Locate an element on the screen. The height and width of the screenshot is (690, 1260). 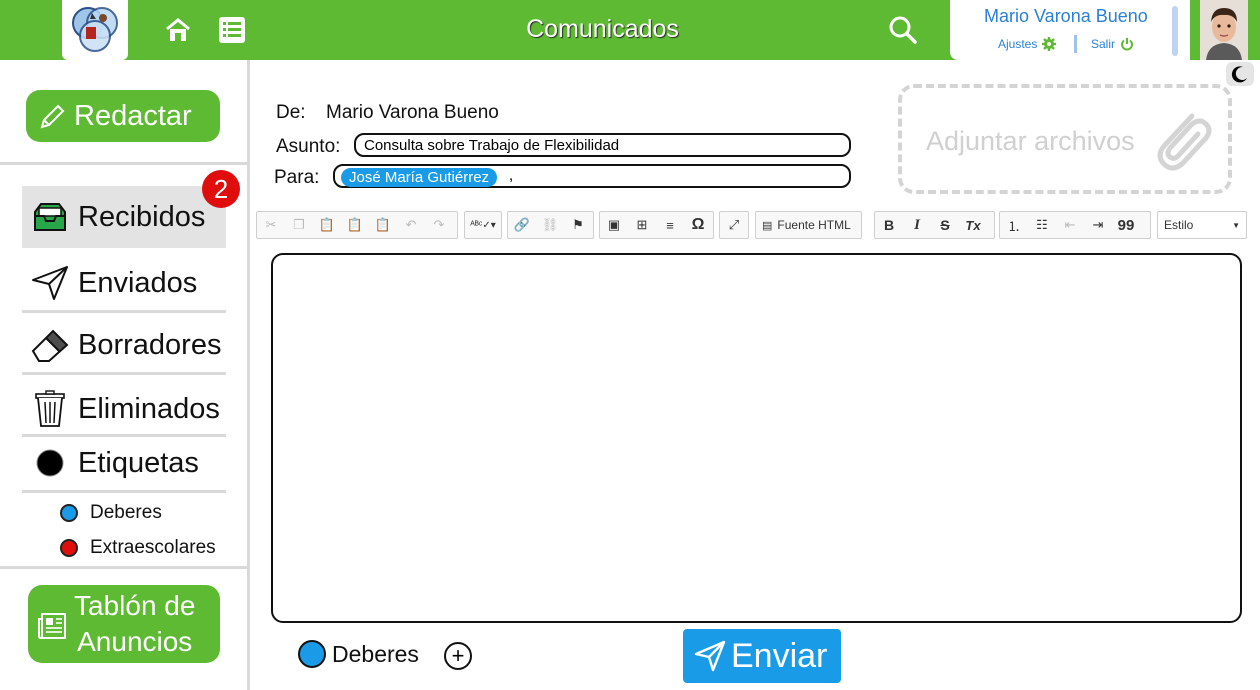
blockquote-icon: 99 is located at coordinates (1126, 225).